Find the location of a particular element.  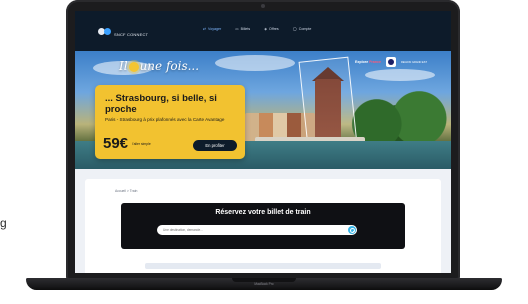

stray-character: g is located at coordinates (3, 223).